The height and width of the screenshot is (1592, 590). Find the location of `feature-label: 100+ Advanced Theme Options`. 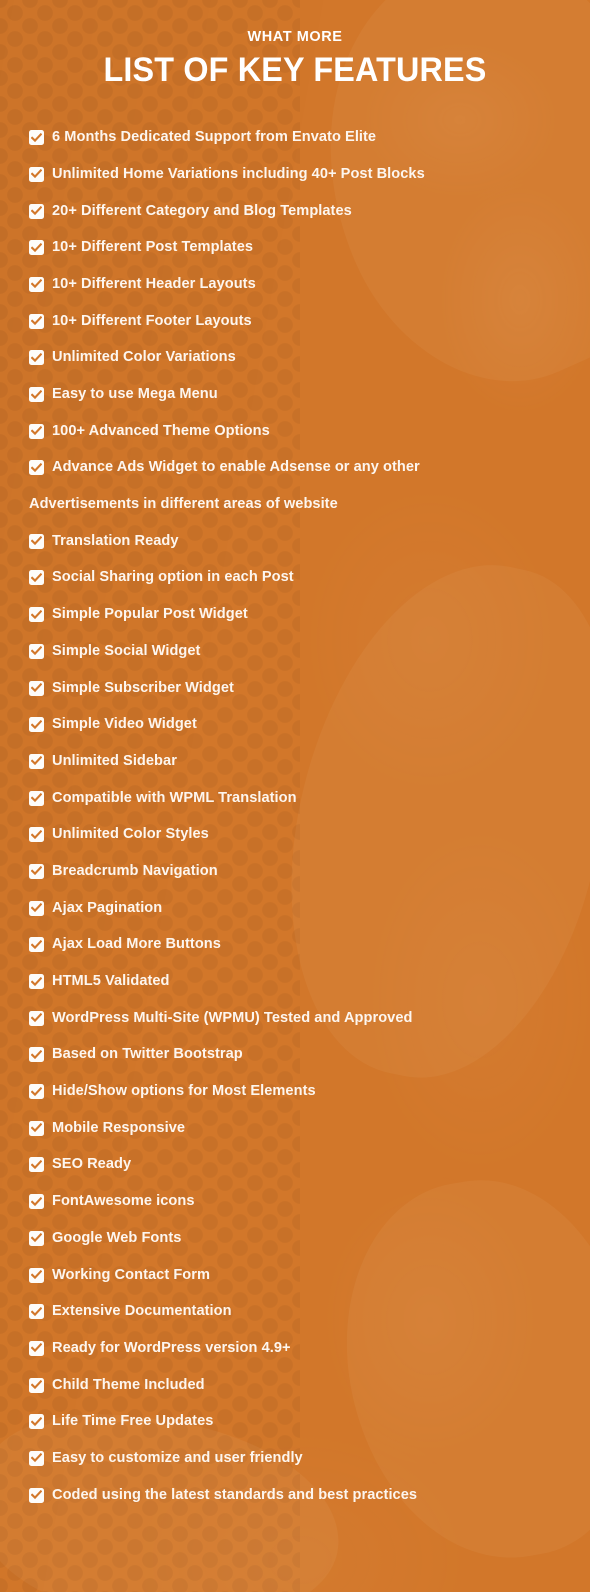

feature-label: 100+ Advanced Theme Options is located at coordinates (161, 430).